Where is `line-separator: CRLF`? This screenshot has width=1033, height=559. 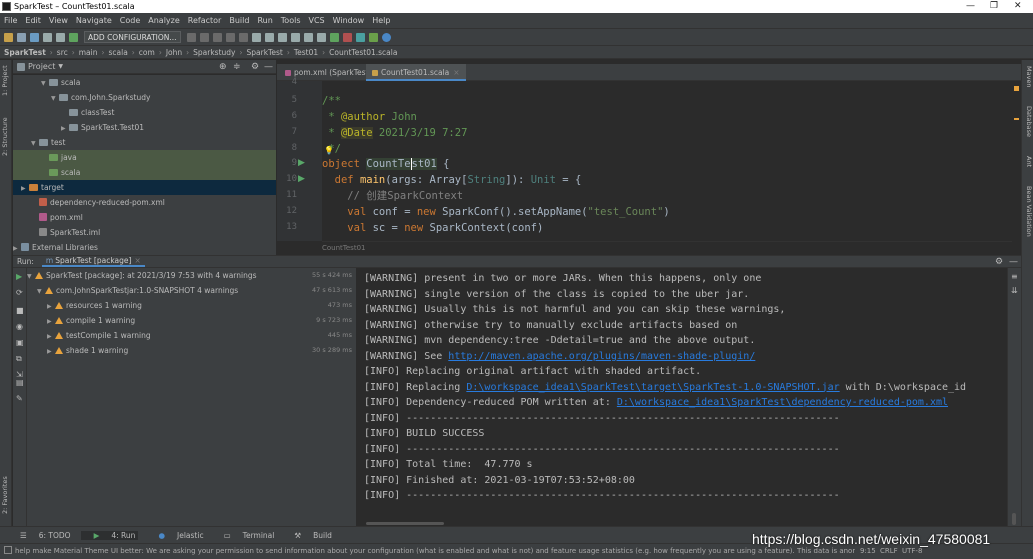 line-separator: CRLF is located at coordinates (889, 551).